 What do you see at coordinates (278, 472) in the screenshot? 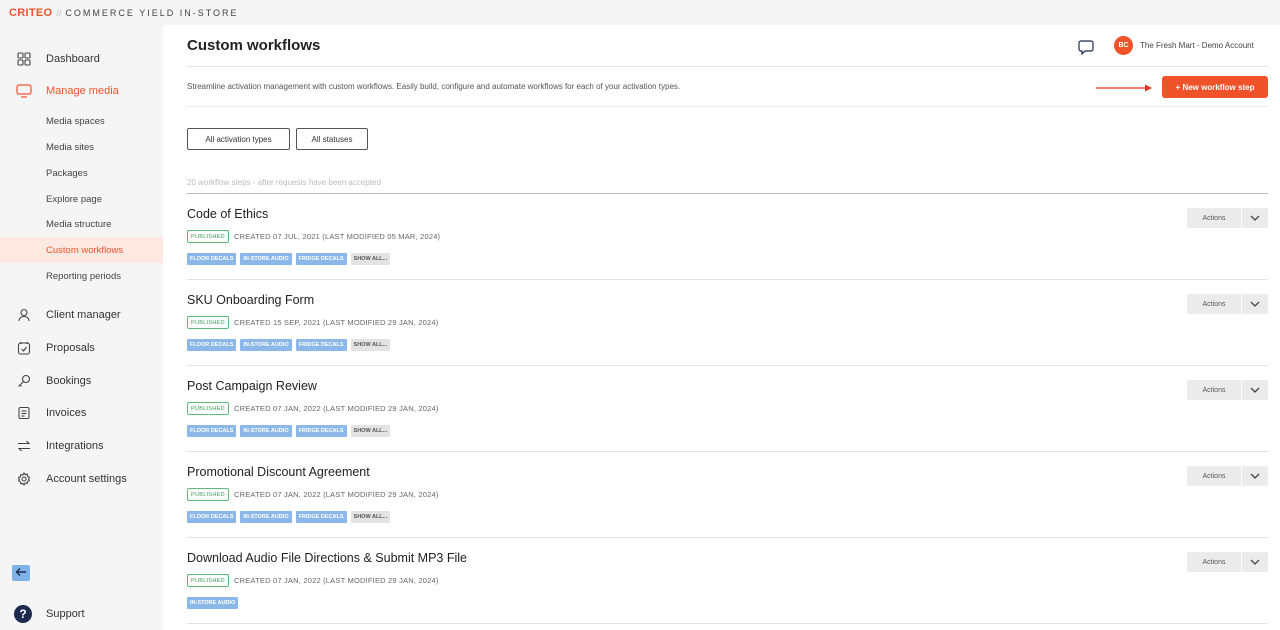
I see `workflow-title: Promotional Discount Agreement` at bounding box center [278, 472].